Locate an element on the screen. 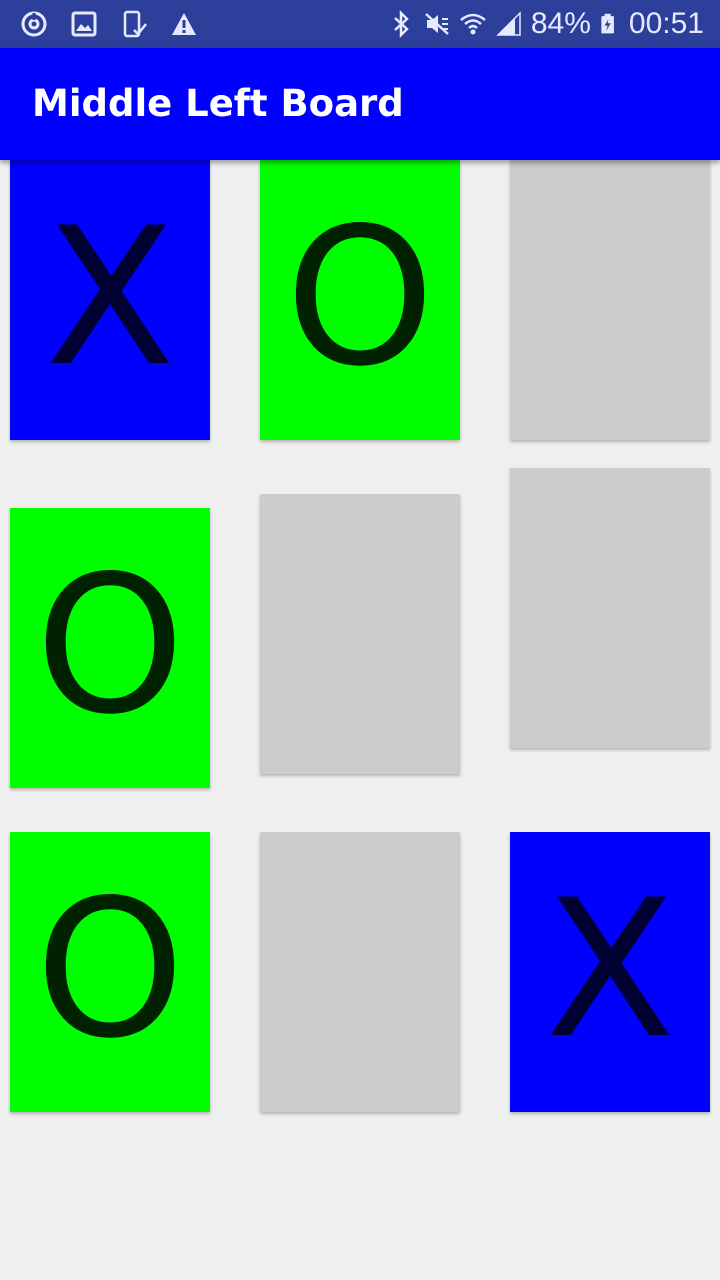 This screenshot has width=720, height=1280. status-left-icons is located at coordinates (109, 24).